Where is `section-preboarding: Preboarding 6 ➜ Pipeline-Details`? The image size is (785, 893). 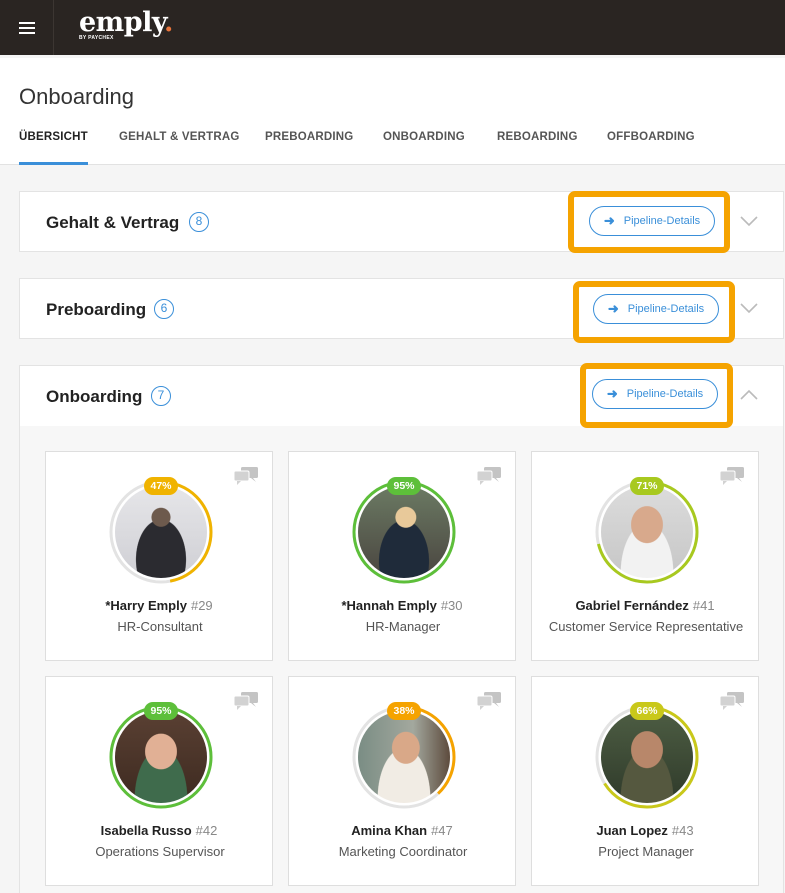 section-preboarding: Preboarding 6 ➜ Pipeline-Details is located at coordinates (401, 310).